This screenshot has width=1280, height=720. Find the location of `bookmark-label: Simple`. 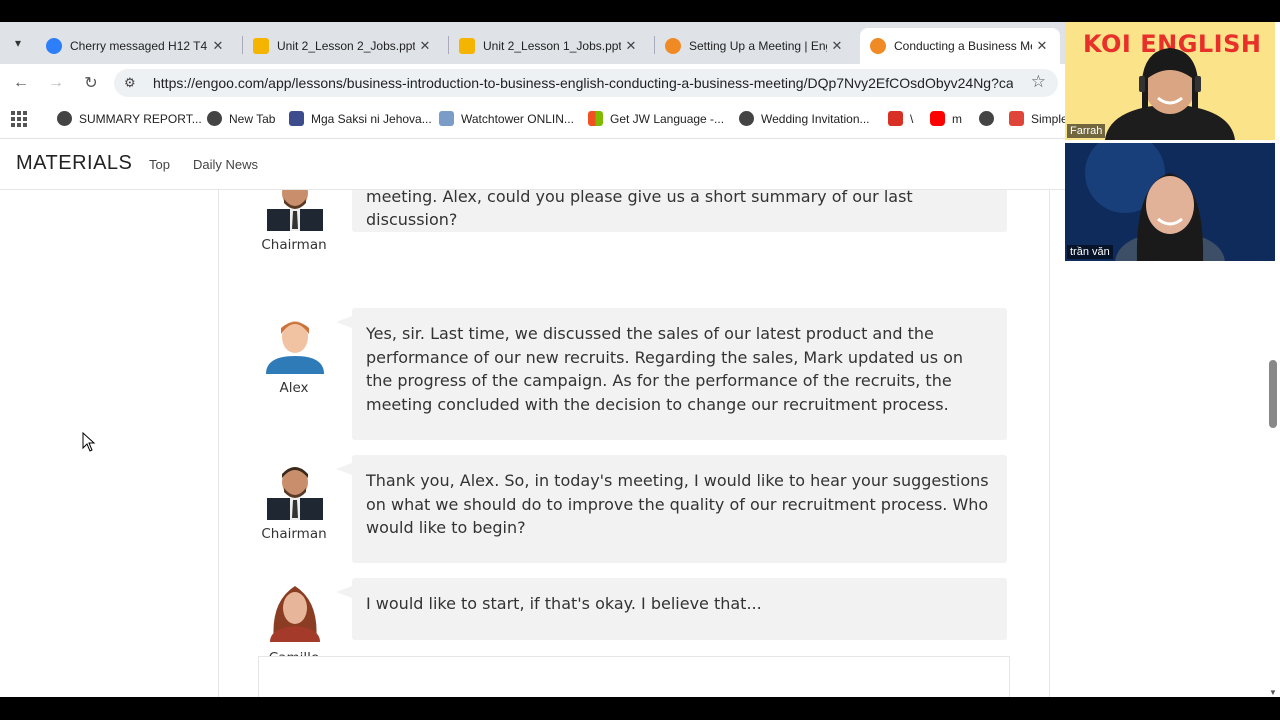

bookmark-label: Simple is located at coordinates (1049, 118).